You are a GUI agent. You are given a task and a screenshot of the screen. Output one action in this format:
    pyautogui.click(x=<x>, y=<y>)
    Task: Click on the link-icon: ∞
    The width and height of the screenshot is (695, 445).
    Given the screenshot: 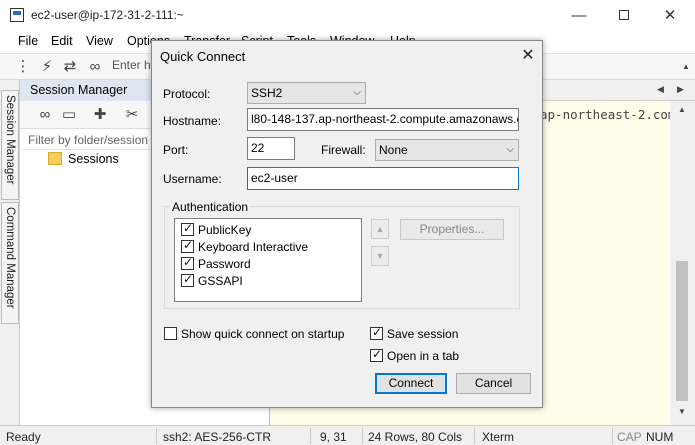 What is the action you would take?
    pyautogui.click(x=95, y=67)
    